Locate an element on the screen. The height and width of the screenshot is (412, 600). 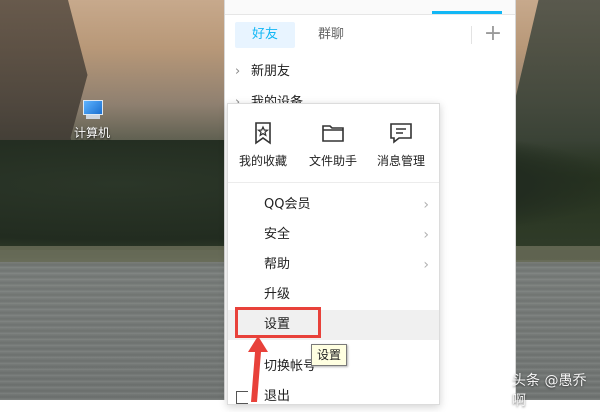
menu-item-label: QQ会员 is located at coordinates (287, 204).